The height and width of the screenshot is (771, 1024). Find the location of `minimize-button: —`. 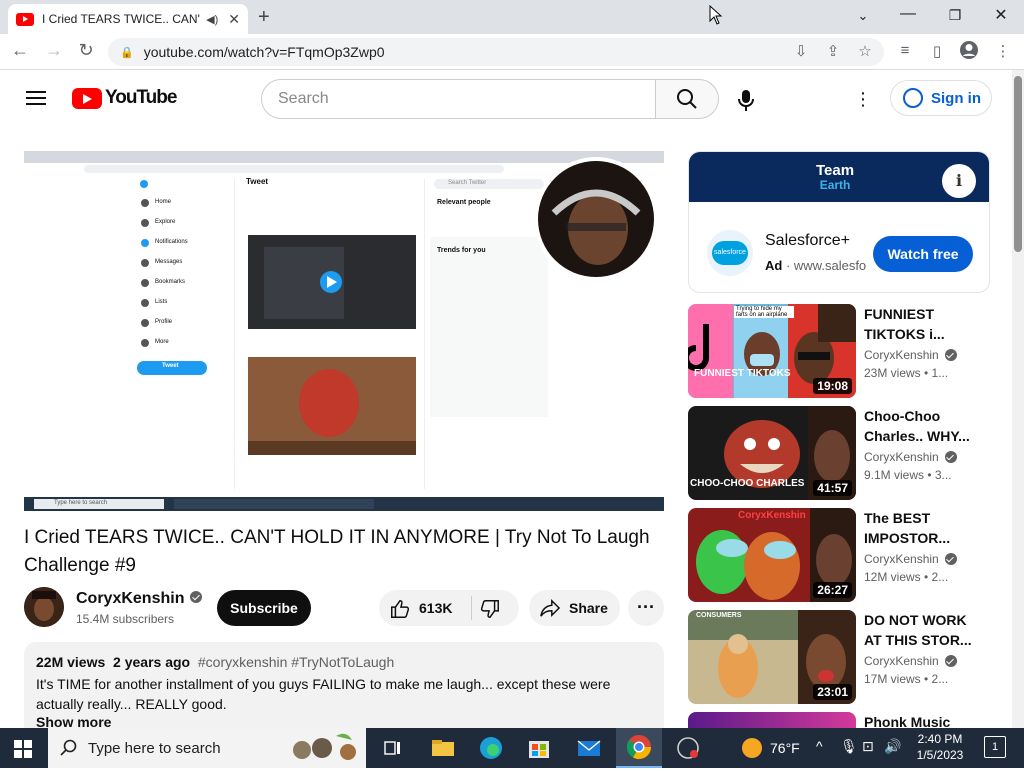

minimize-button: — is located at coordinates (908, 14).